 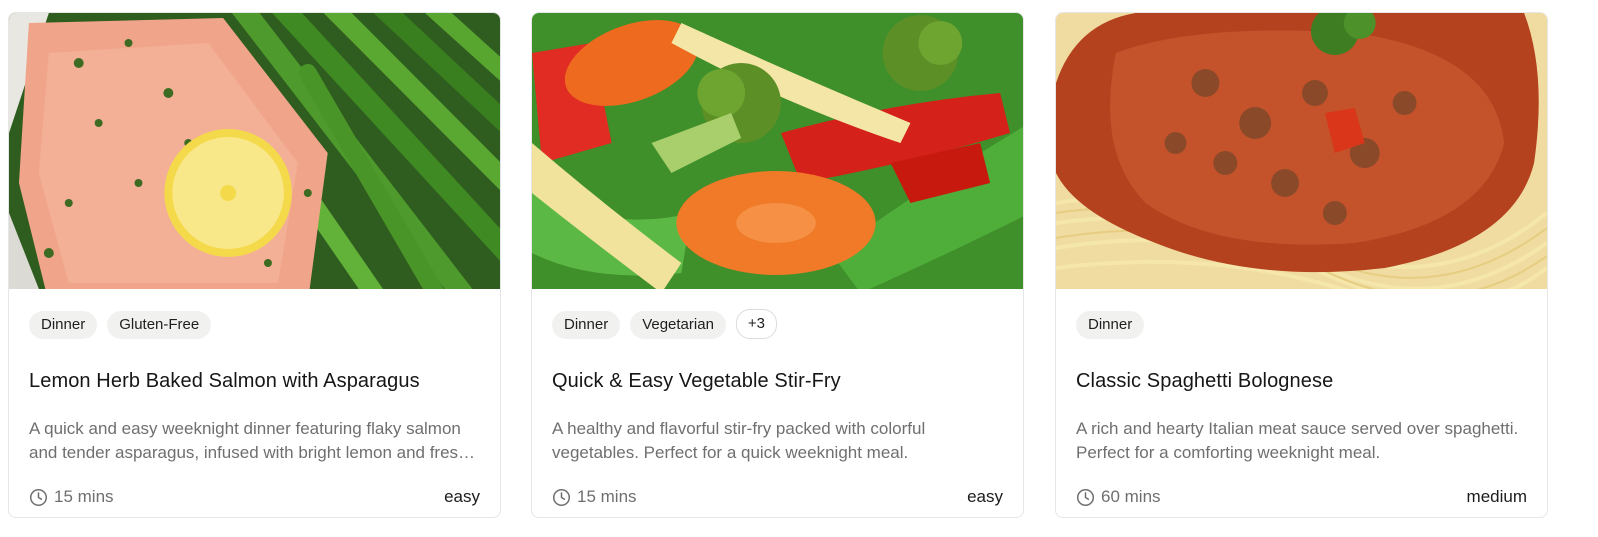 What do you see at coordinates (1131, 496) in the screenshot?
I see `recipe-time-label: 60 mins` at bounding box center [1131, 496].